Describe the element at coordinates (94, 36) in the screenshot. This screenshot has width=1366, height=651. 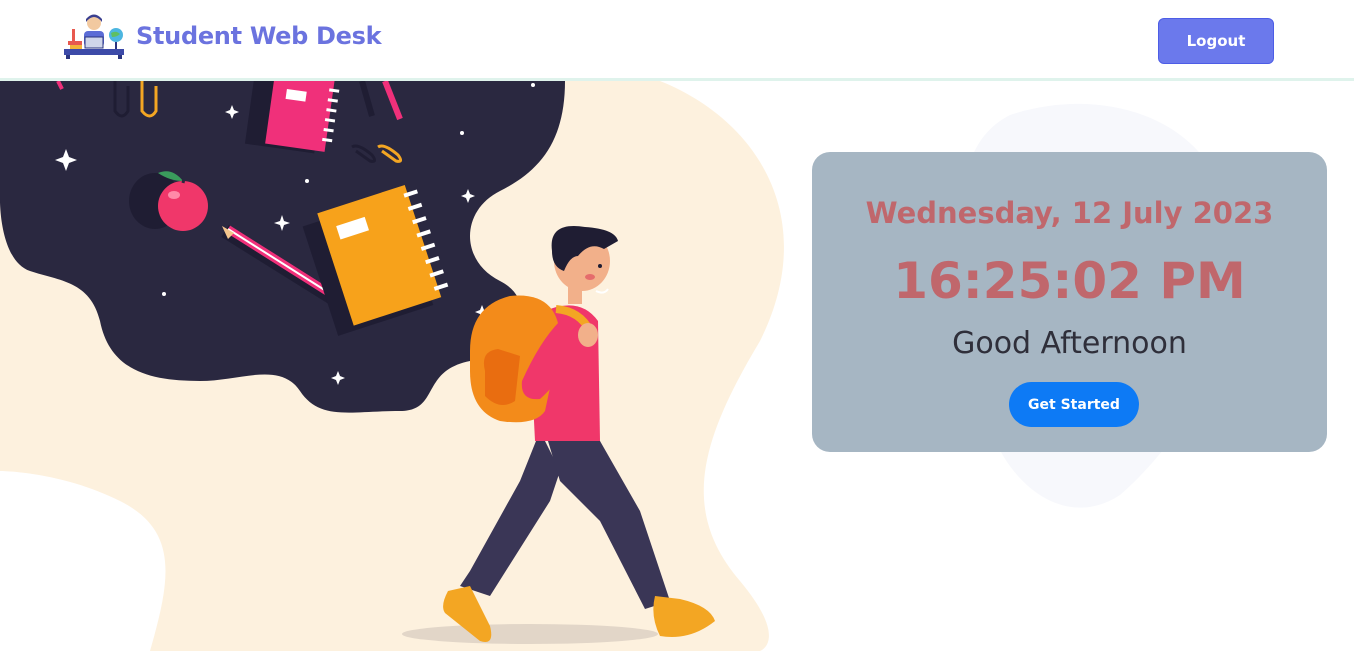
I see `student-desk-logo-icon` at that location.